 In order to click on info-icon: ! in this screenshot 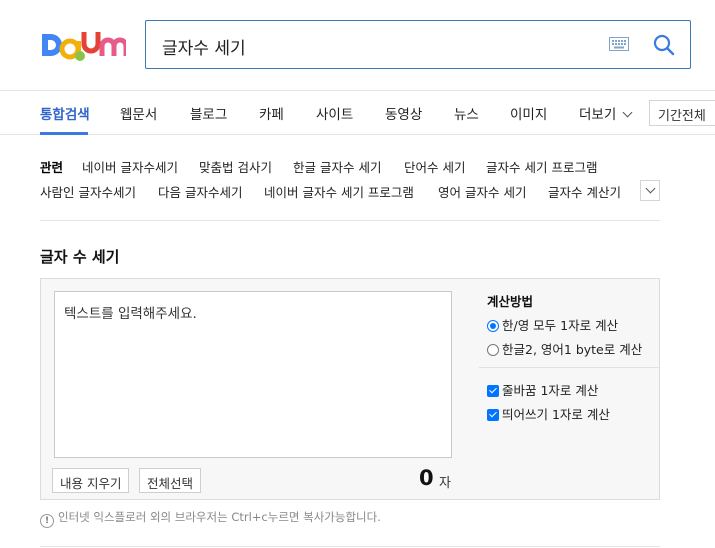, I will do `click(47, 521)`.